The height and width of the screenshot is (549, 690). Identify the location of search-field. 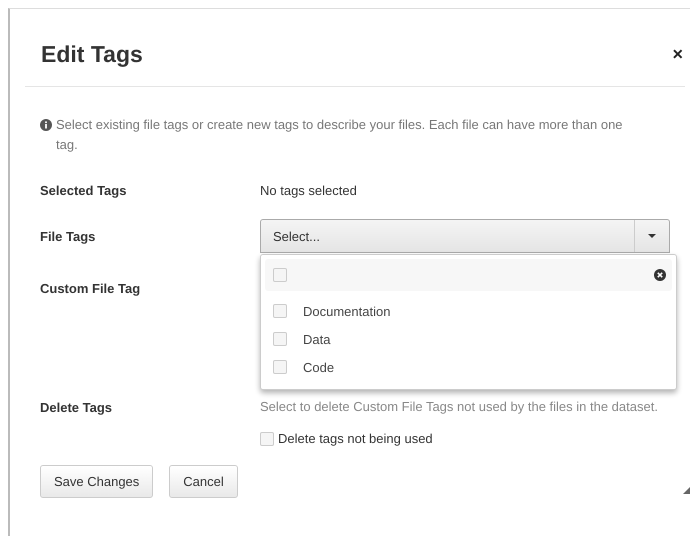
(468, 275).